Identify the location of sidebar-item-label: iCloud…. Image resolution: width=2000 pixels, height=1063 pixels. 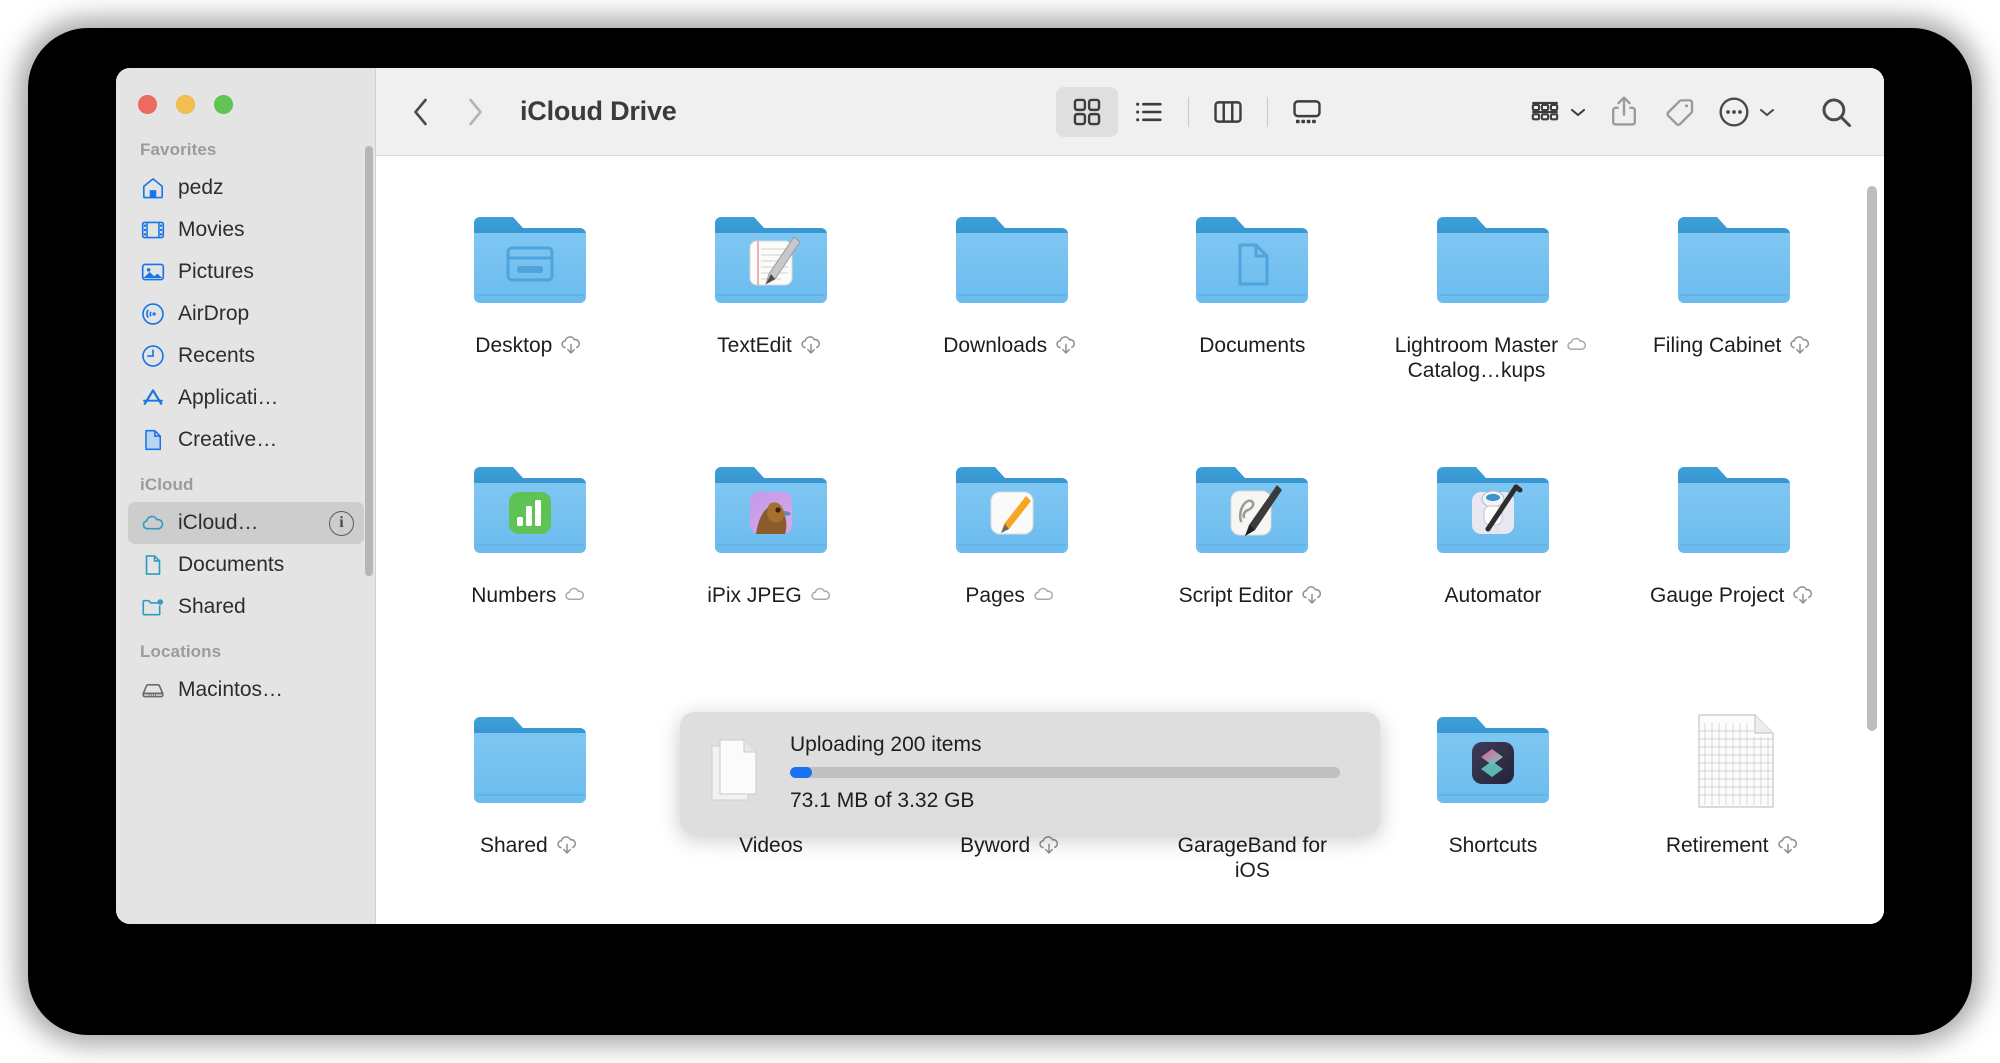
(218, 522).